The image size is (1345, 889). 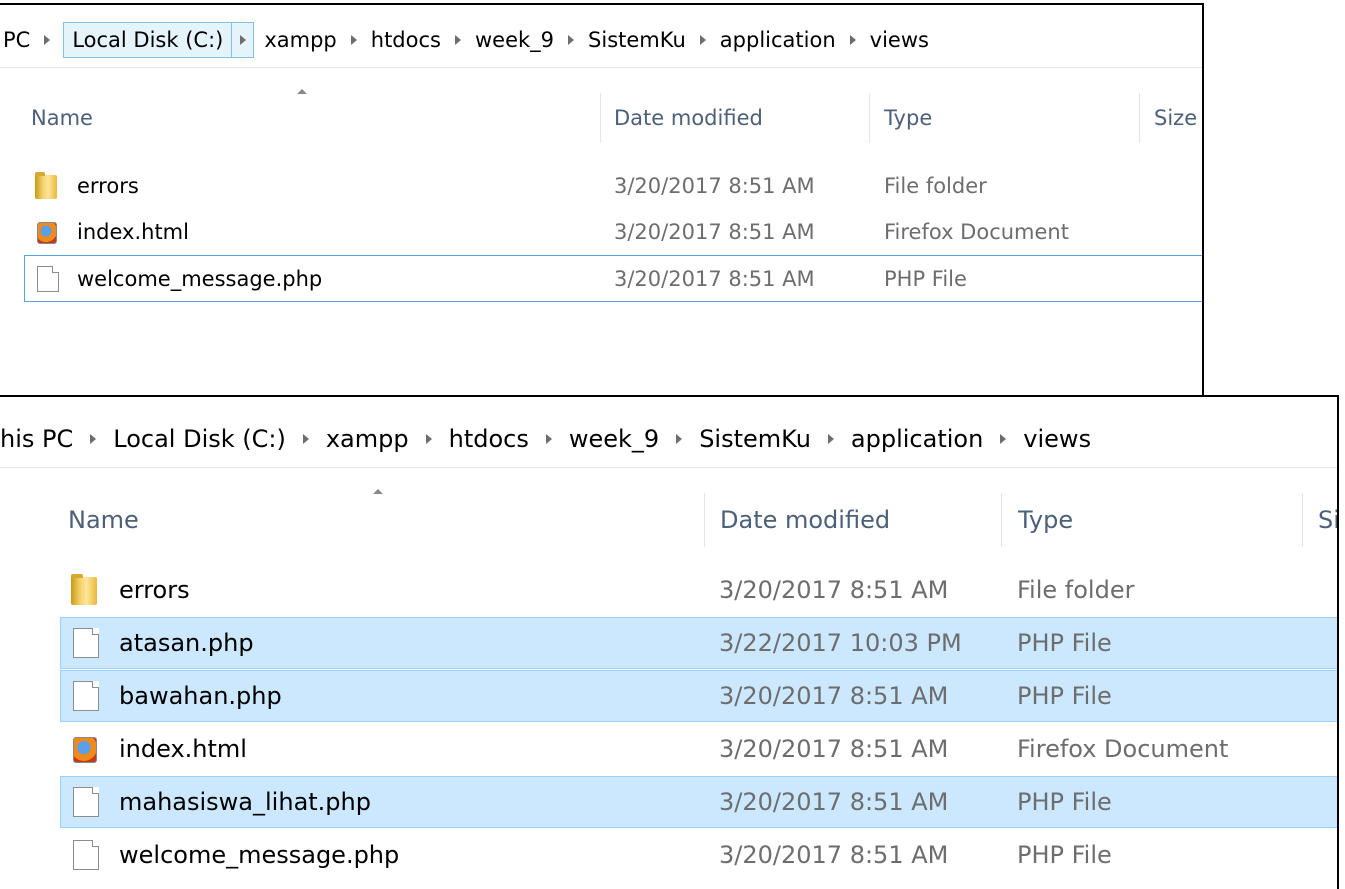 What do you see at coordinates (840, 643) in the screenshot?
I see `file-date-modified: 3/22/2017 10:03 PM` at bounding box center [840, 643].